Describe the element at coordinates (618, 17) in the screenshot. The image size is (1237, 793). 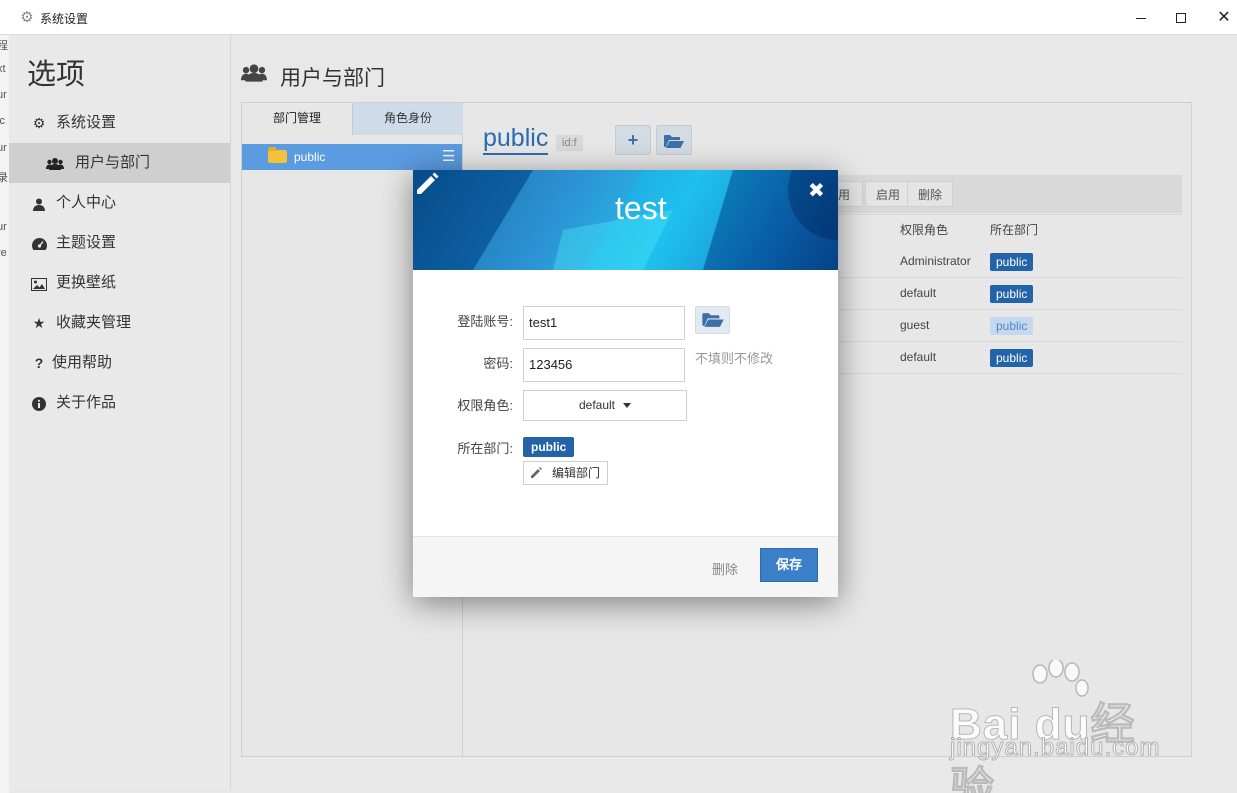
I see `title-bar: ⚙ 系统设置 ✕` at that location.